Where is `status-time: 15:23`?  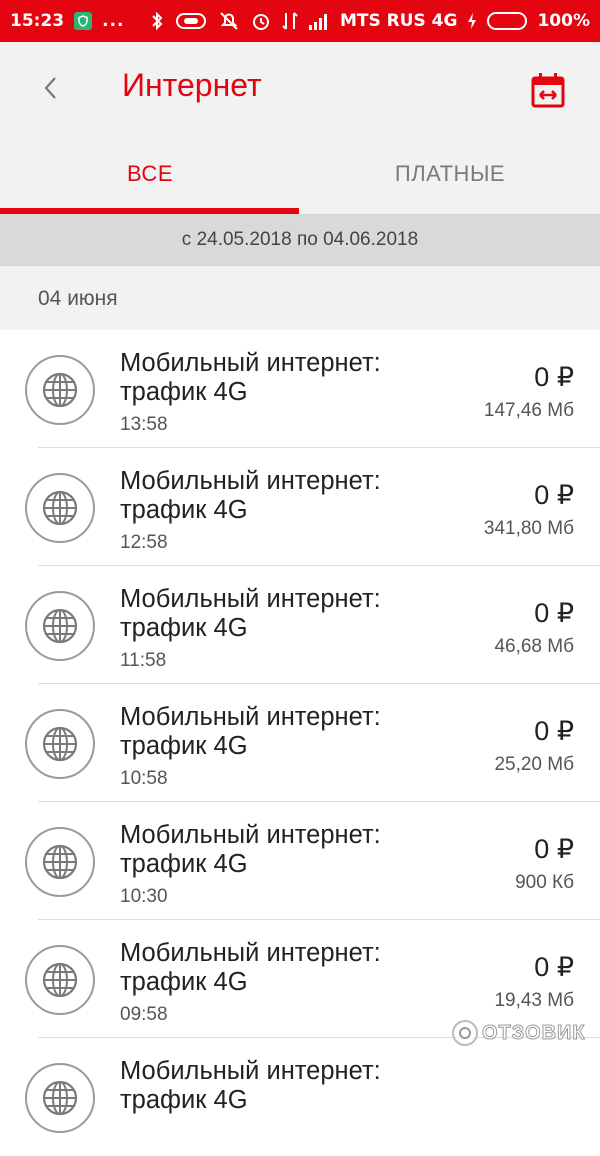
status-time: 15:23 is located at coordinates (37, 21).